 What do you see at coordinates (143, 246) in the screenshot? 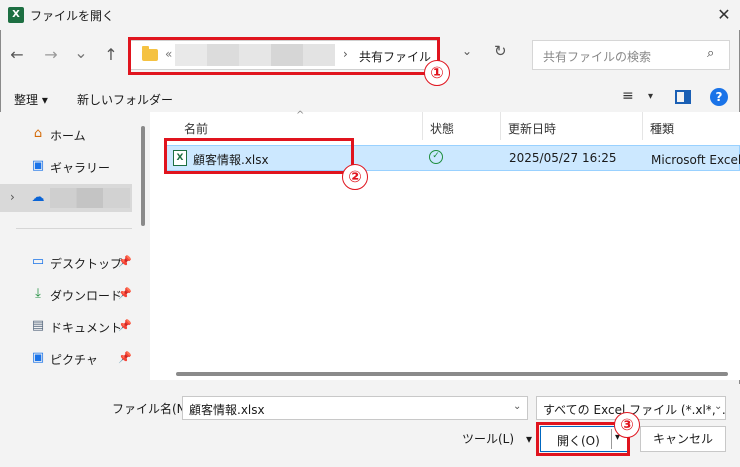
I see `sidebar-scrollbar` at bounding box center [143, 246].